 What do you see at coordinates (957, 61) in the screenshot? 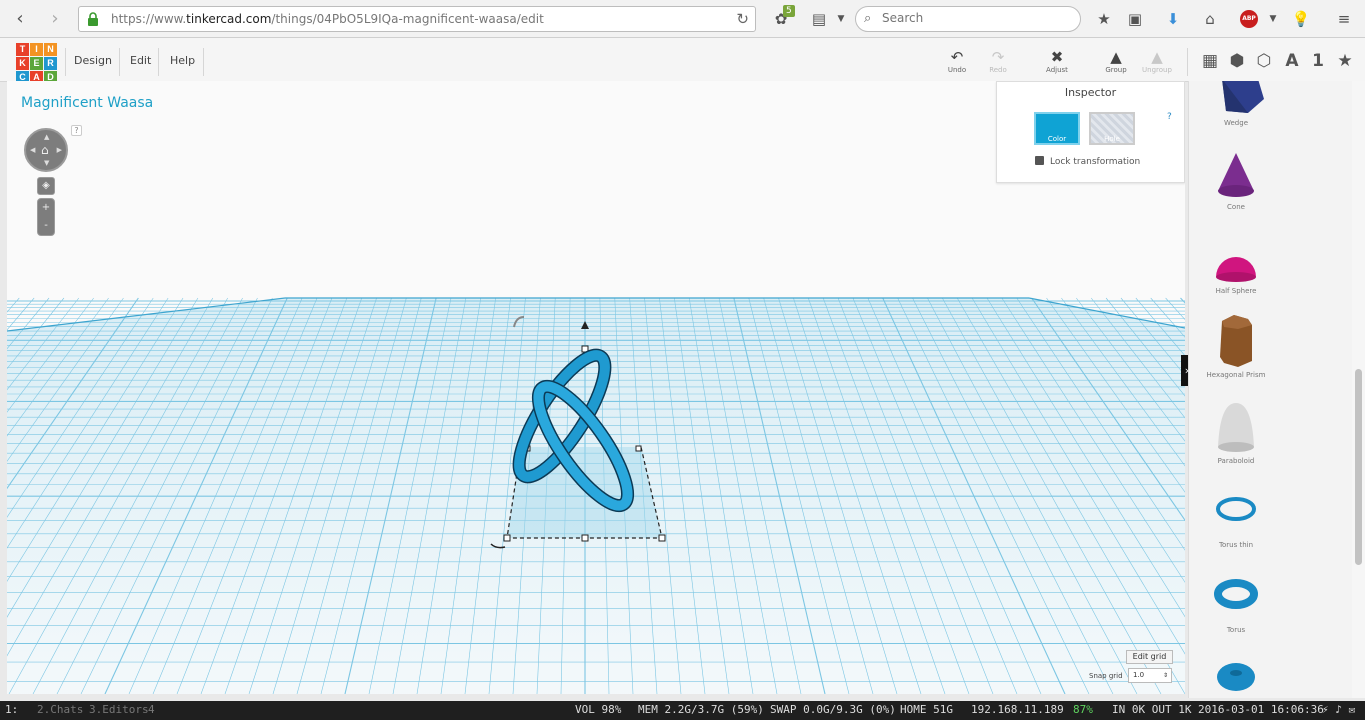
I see `undo-button: ↶ Undo` at bounding box center [957, 61].